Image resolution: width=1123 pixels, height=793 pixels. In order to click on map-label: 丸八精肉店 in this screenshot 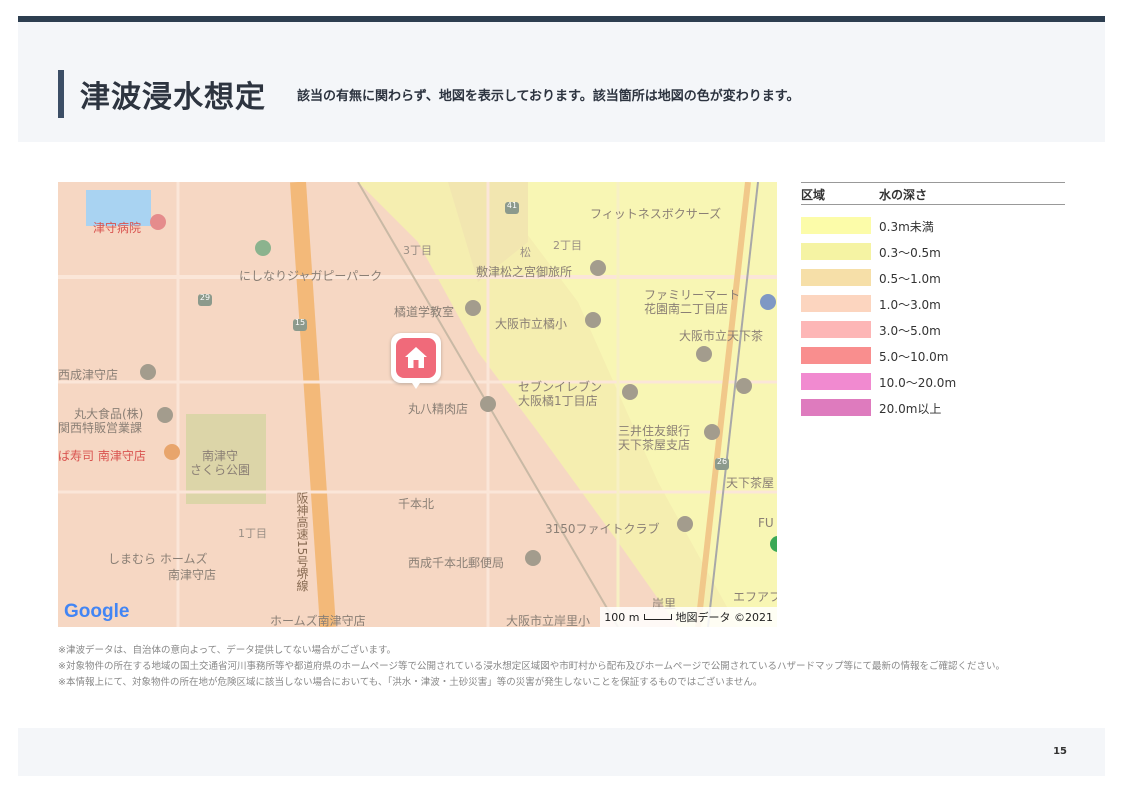, I will do `click(438, 409)`.